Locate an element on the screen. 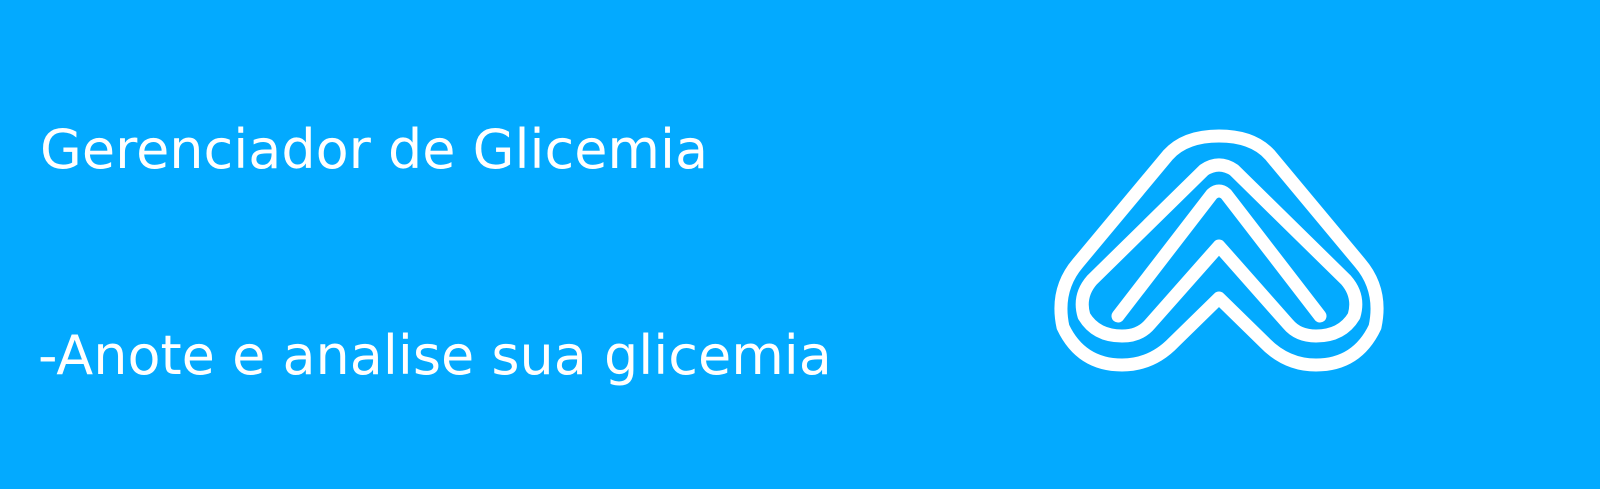  app-title: Gerenciador de Glicemia is located at coordinates (374, 149).